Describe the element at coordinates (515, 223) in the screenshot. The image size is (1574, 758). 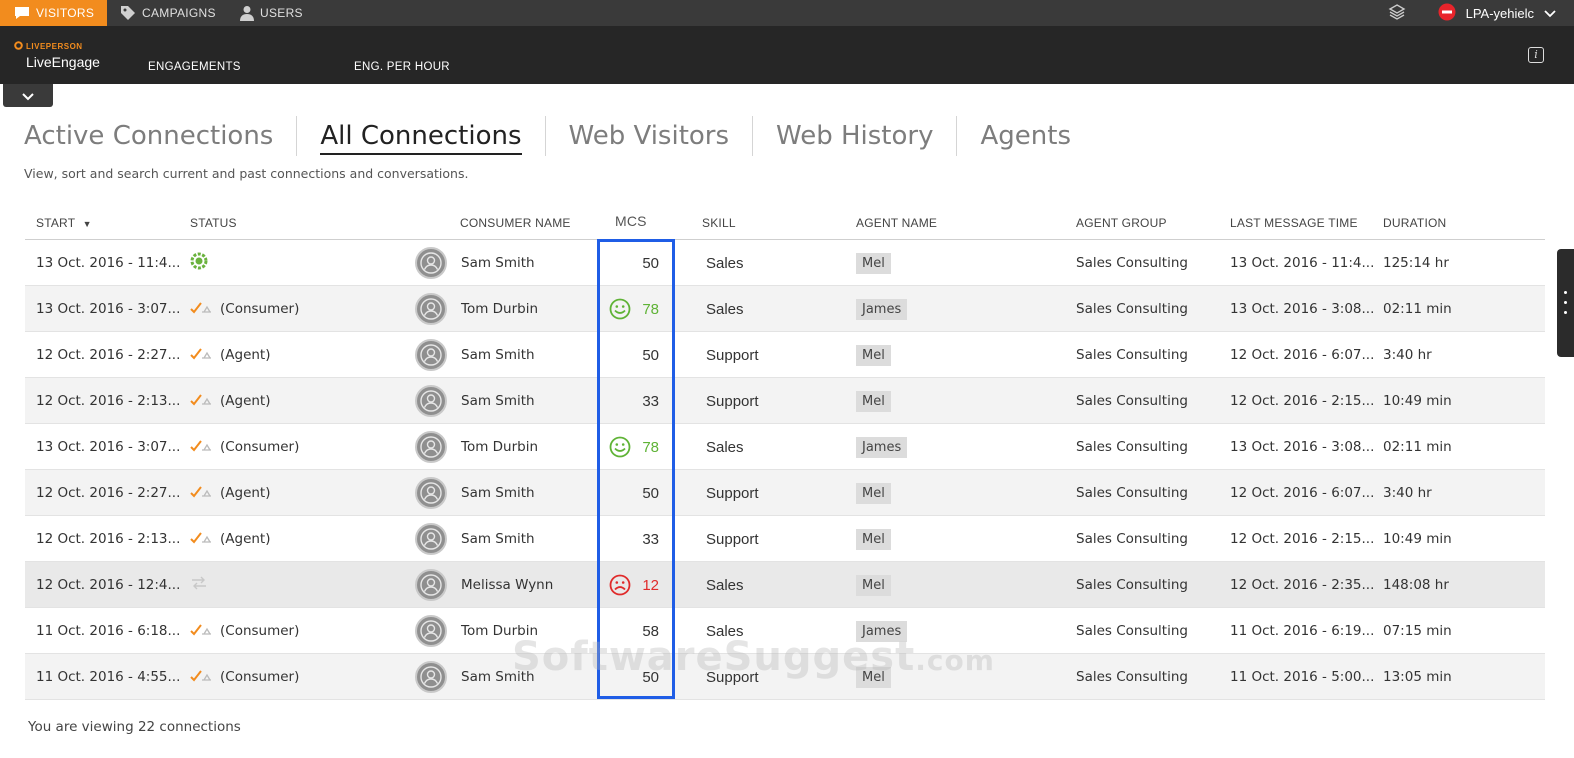
I see `col-consumer-name: CONSUMER NAME` at that location.